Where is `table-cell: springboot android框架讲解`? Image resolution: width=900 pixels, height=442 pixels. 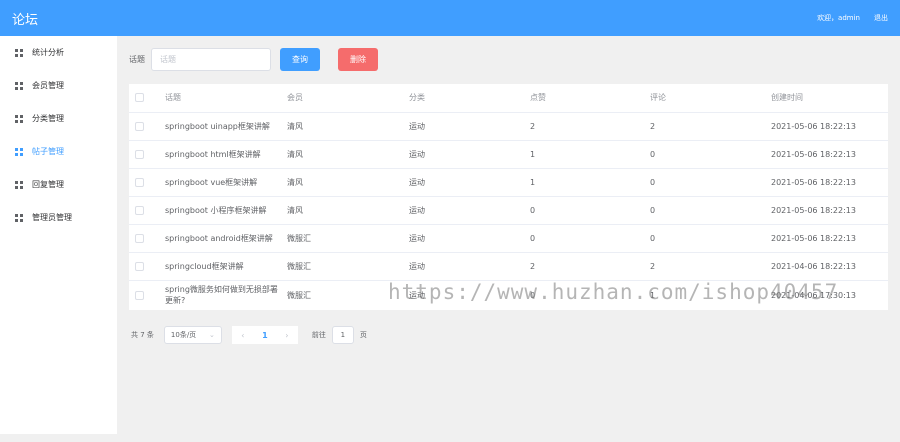 table-cell: springboot android框架讲解 is located at coordinates (220, 238).